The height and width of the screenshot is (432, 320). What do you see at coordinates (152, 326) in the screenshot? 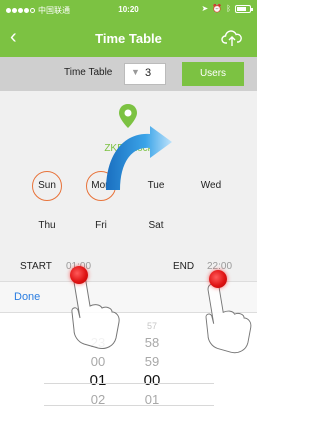
I see `minute-option: 57` at bounding box center [152, 326].